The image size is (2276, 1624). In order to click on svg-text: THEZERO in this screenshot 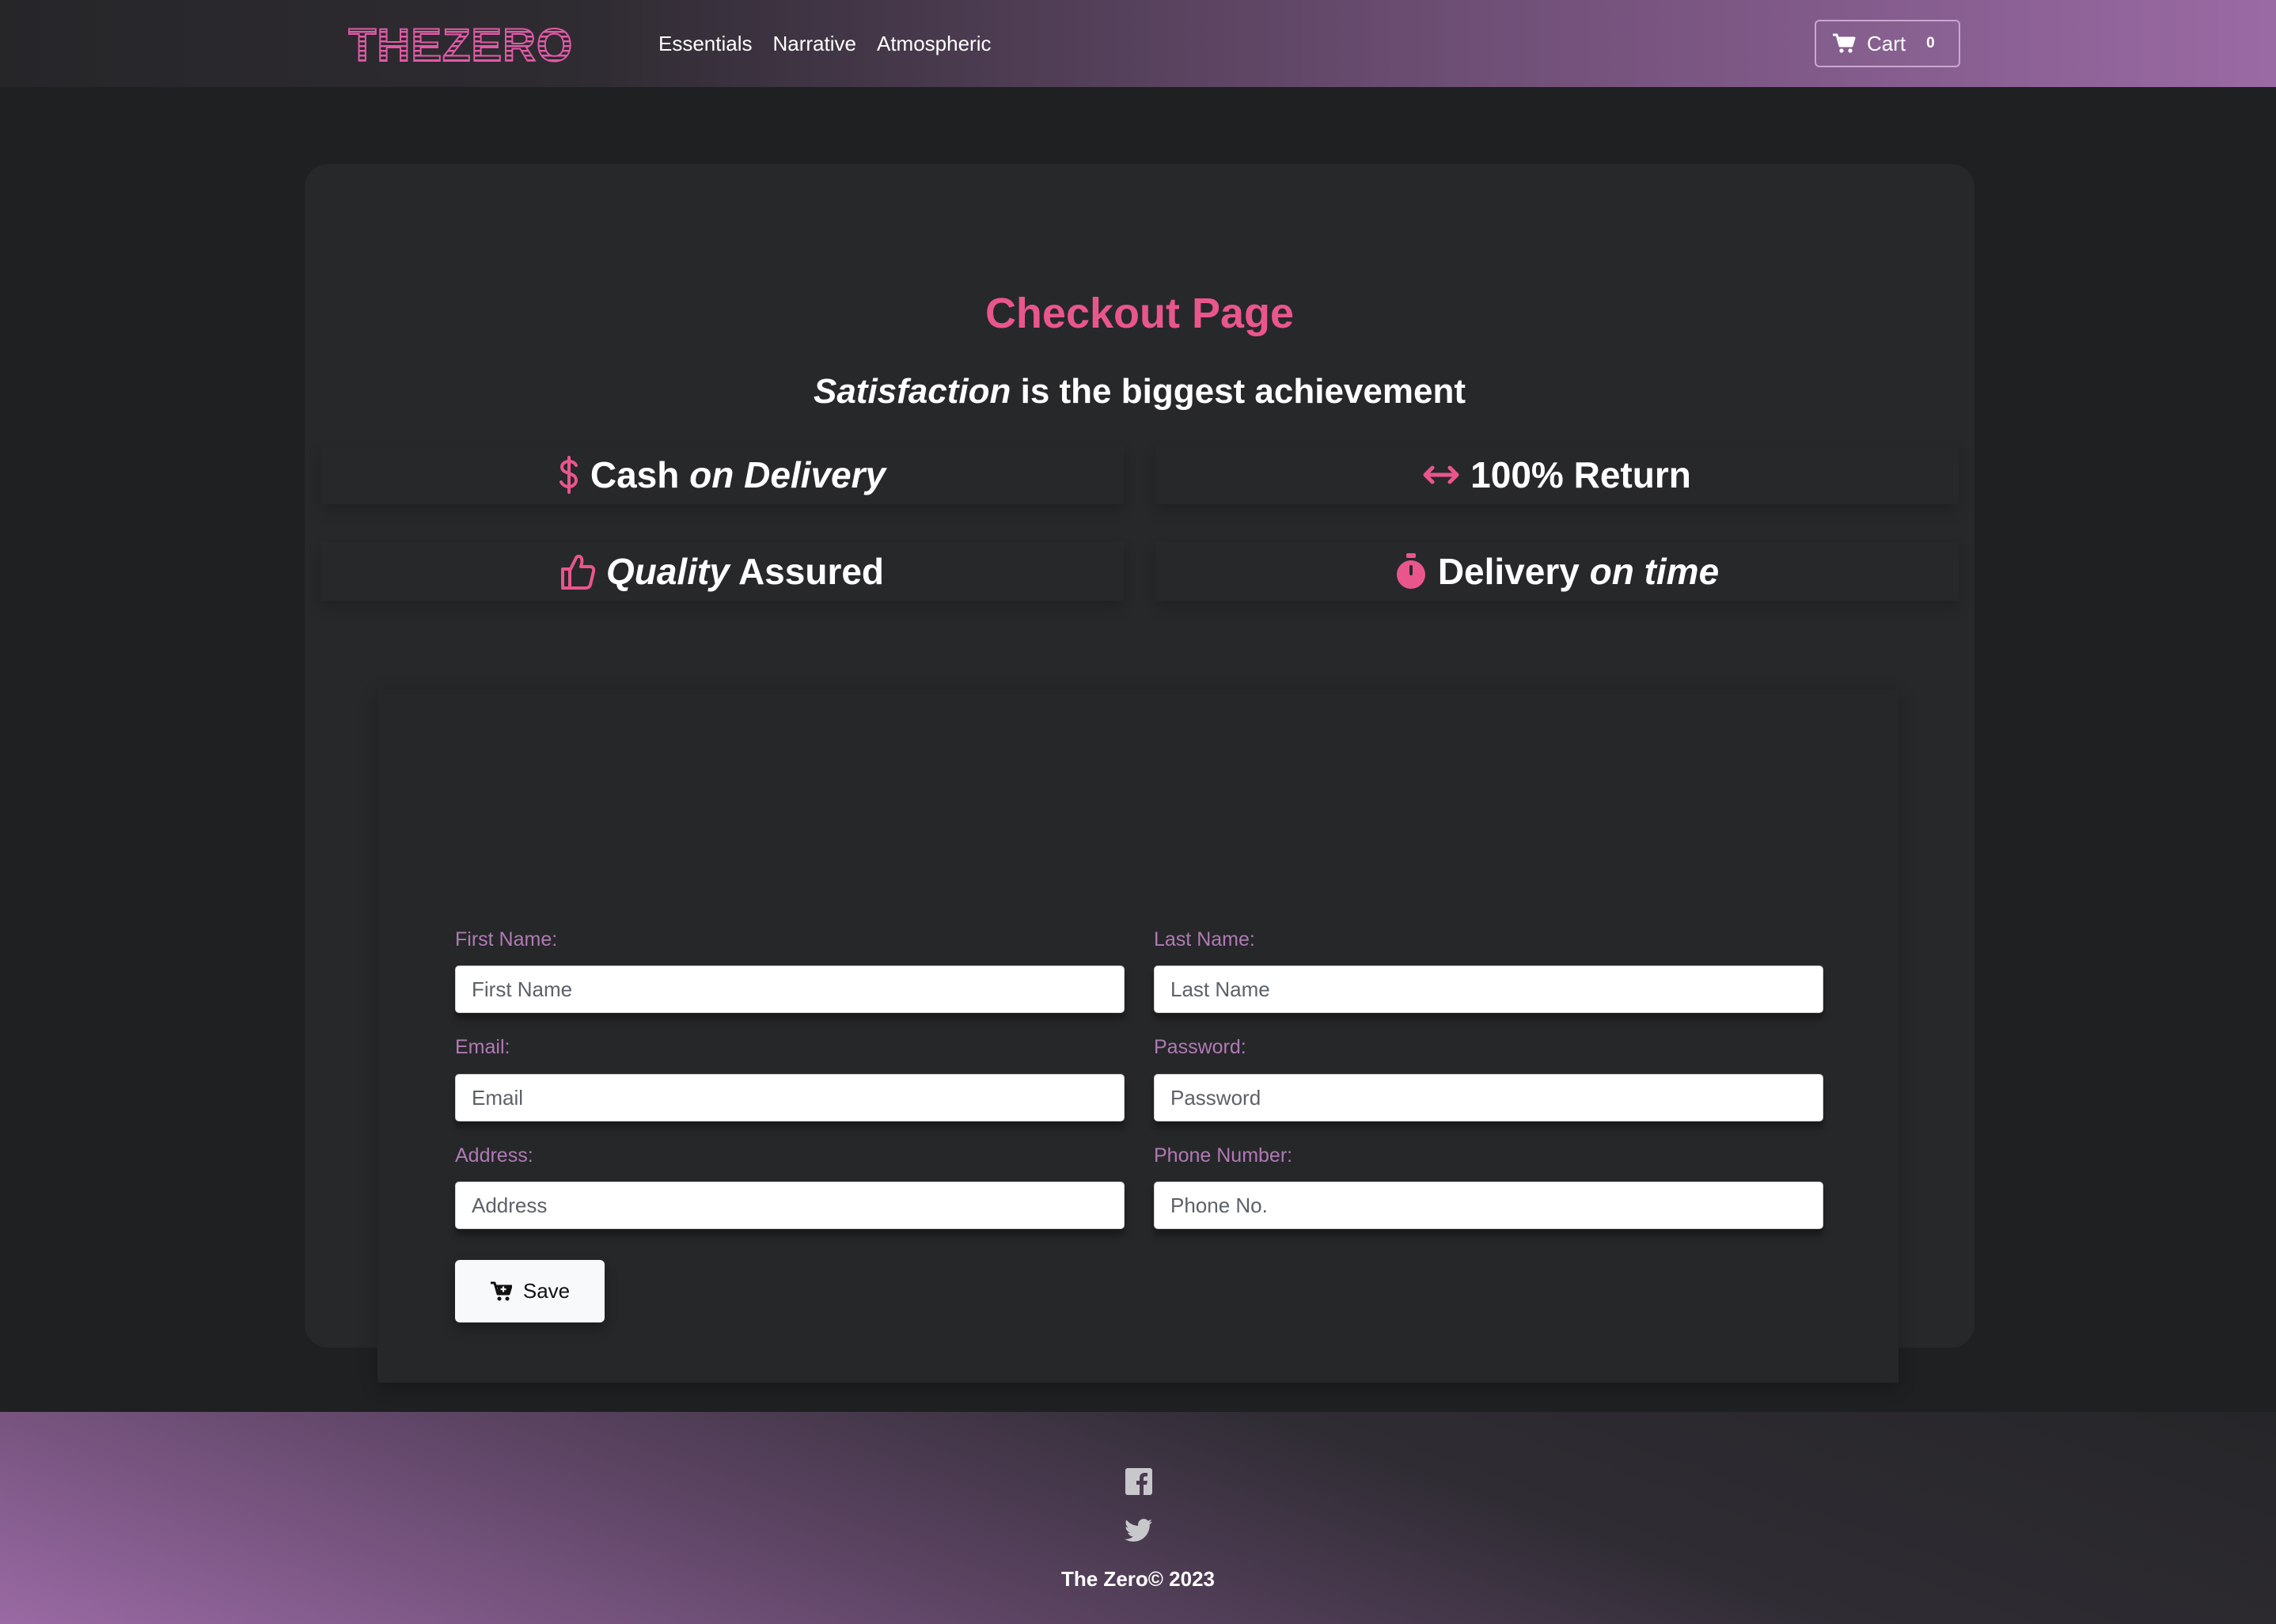, I will do `click(460, 43)`.